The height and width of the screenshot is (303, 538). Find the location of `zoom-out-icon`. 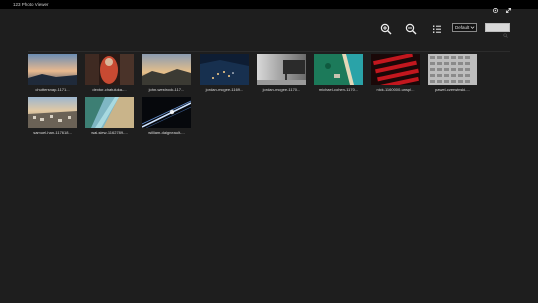

zoom-out-icon is located at coordinates (411, 28).